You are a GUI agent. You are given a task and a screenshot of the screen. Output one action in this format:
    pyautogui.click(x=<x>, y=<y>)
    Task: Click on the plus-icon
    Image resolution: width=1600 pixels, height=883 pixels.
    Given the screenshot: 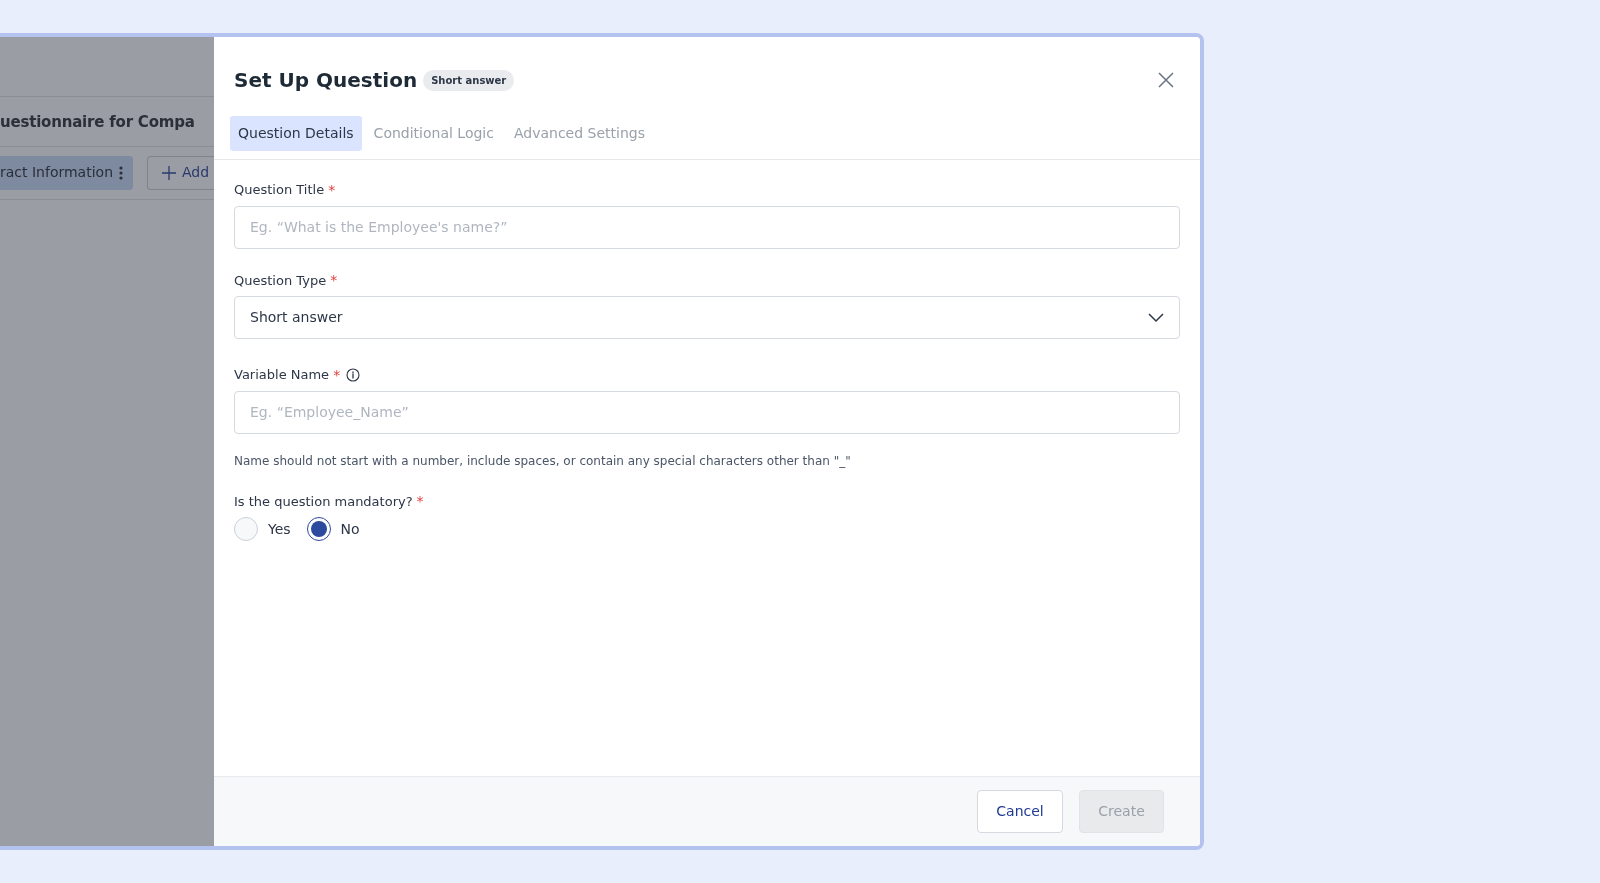 What is the action you would take?
    pyautogui.click(x=169, y=172)
    